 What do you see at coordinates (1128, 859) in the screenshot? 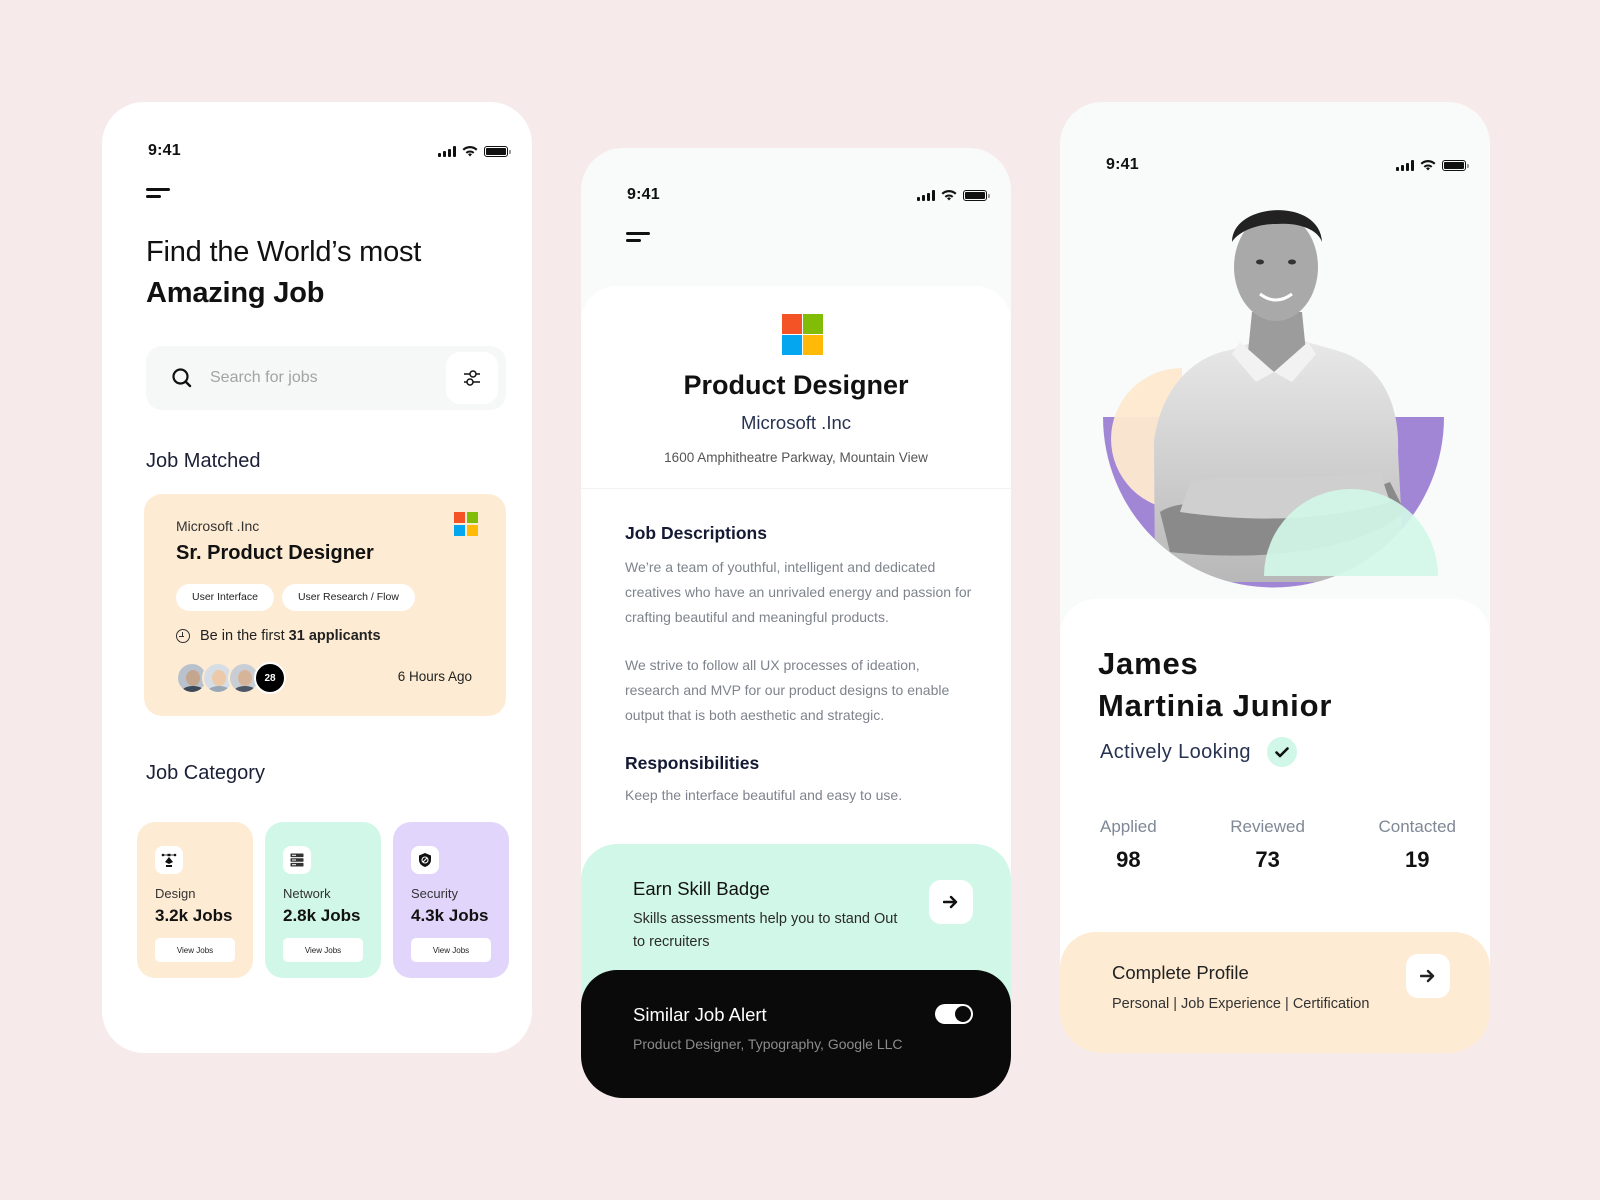
I see `stat-value: 98` at bounding box center [1128, 859].